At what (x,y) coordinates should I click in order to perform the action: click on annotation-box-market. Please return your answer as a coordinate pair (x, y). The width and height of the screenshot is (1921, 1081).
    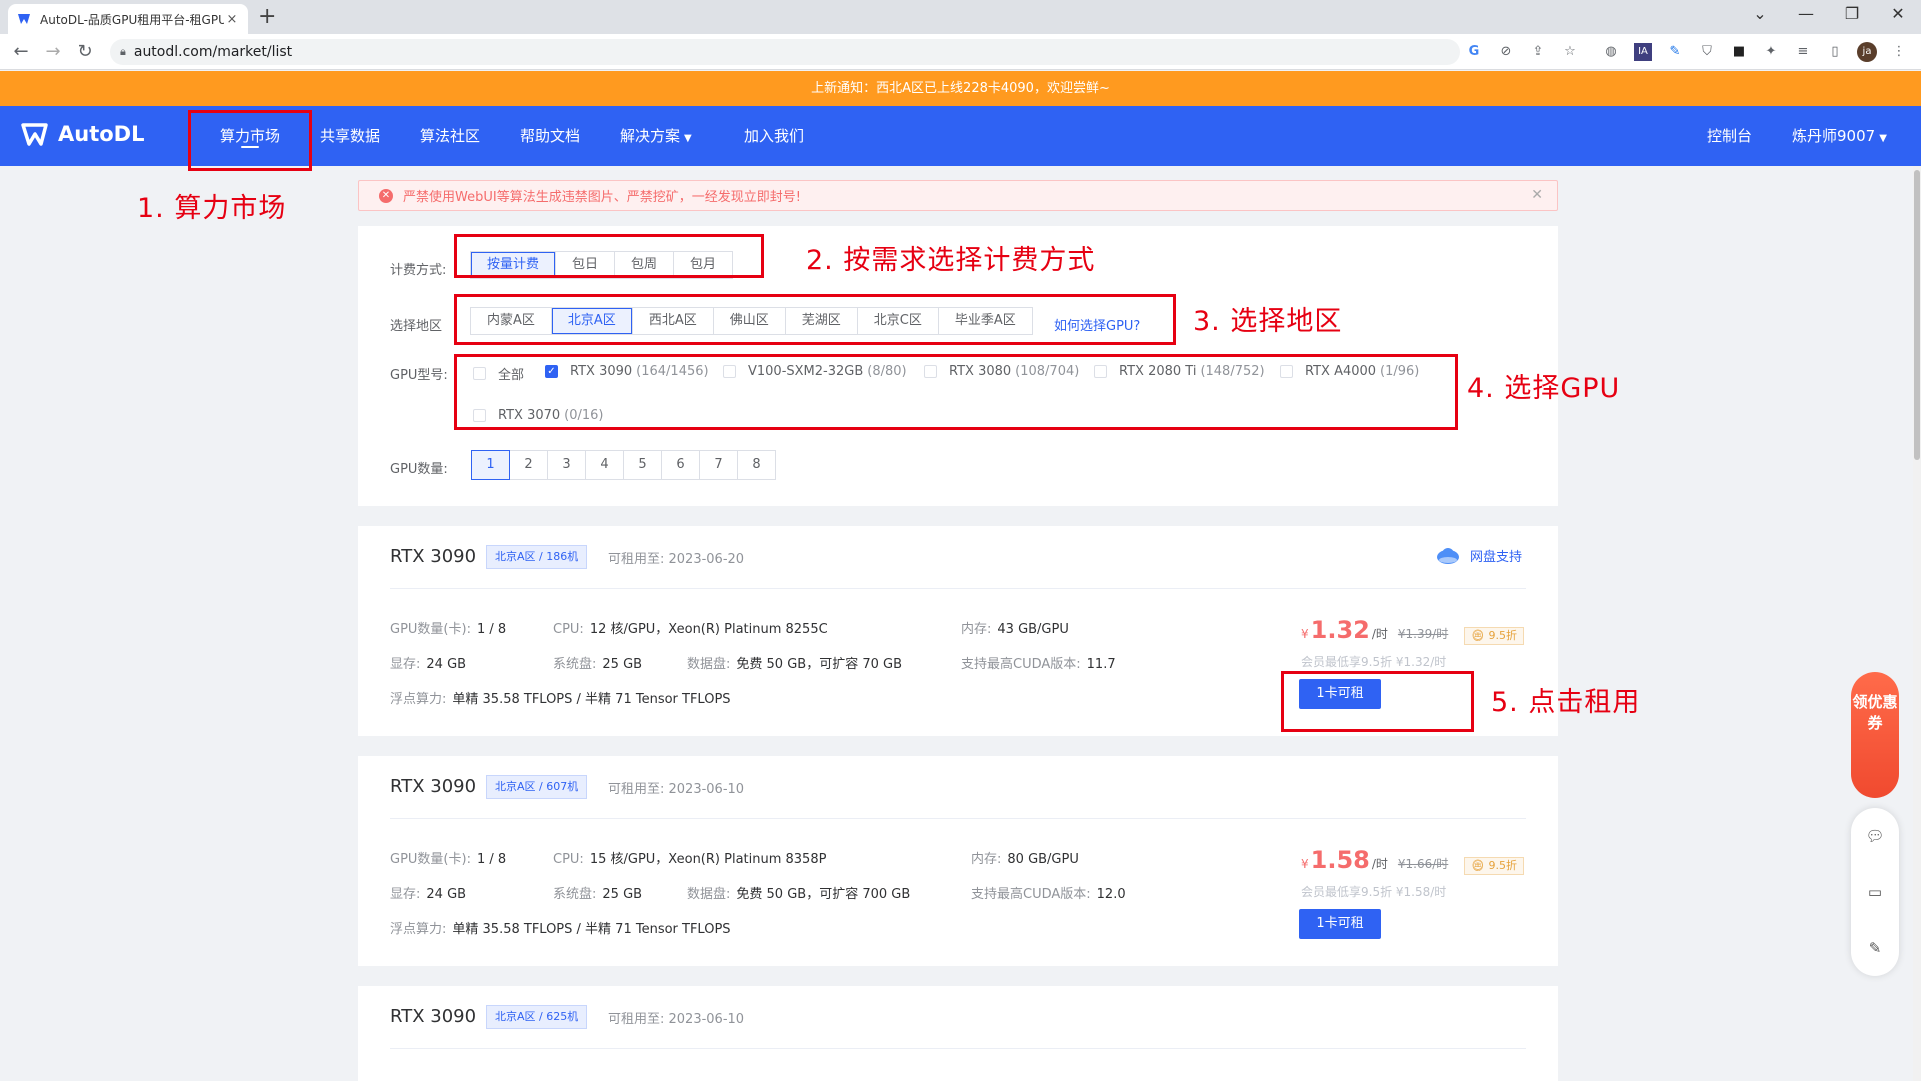
    Looking at the image, I should click on (250, 140).